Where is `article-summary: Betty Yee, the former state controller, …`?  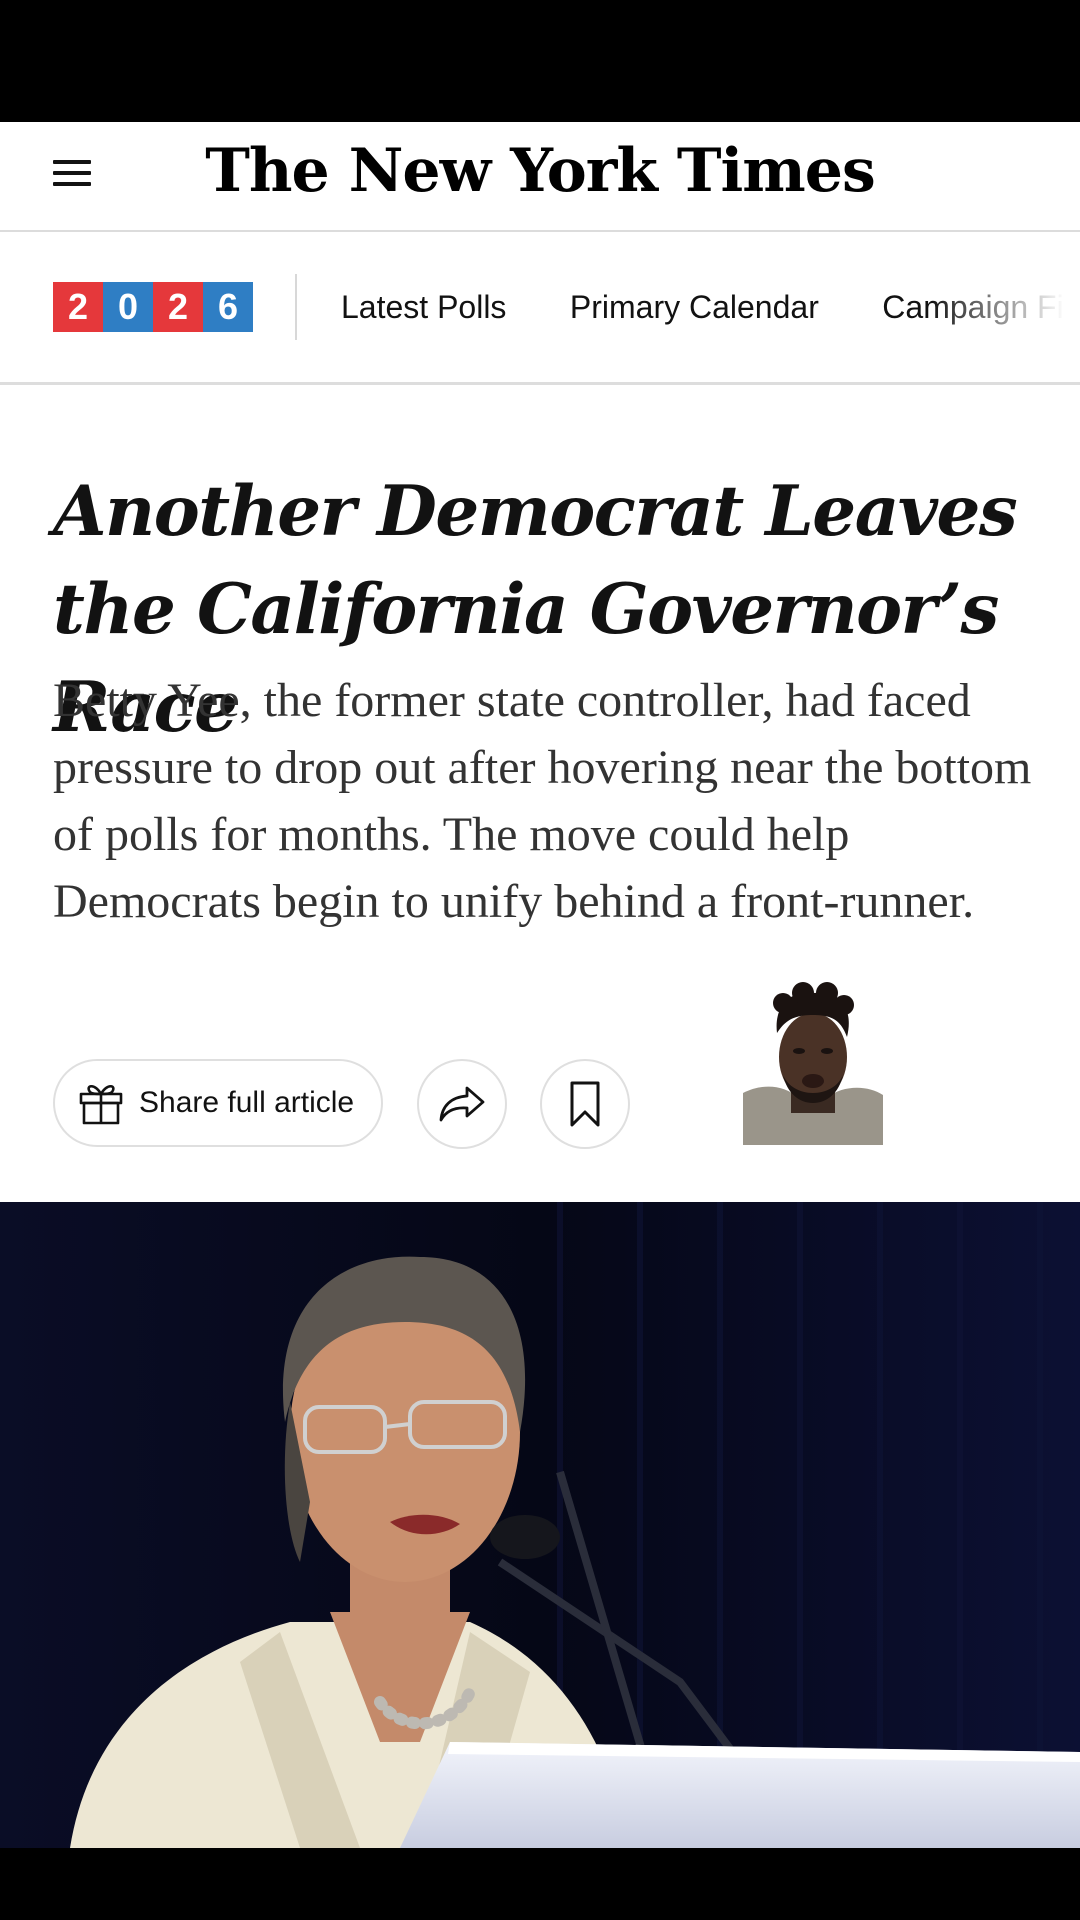
article-summary: Betty Yee, the former state controller, … is located at coordinates (542, 801).